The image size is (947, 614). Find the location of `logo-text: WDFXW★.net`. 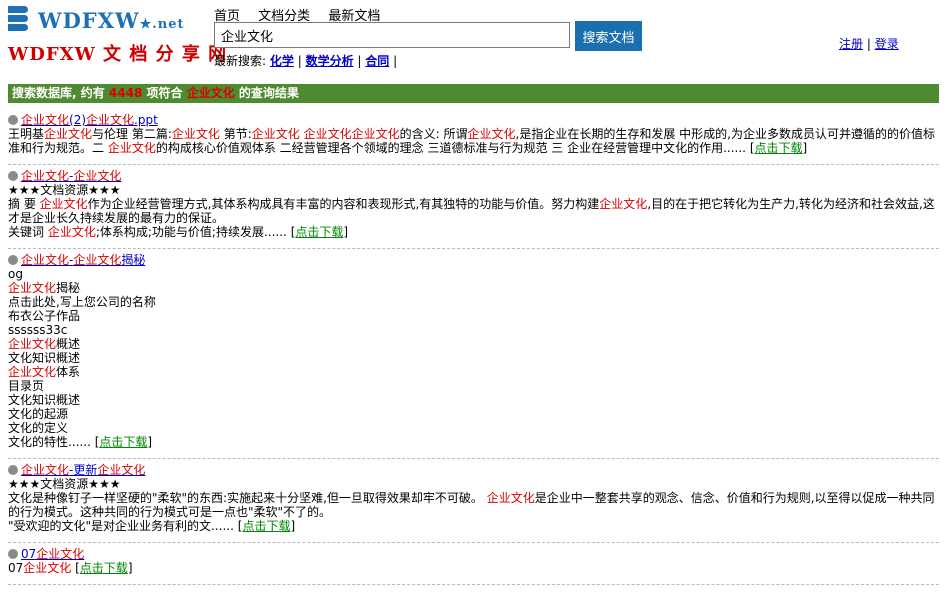

logo-text: WDFXW★.net is located at coordinates (111, 20).